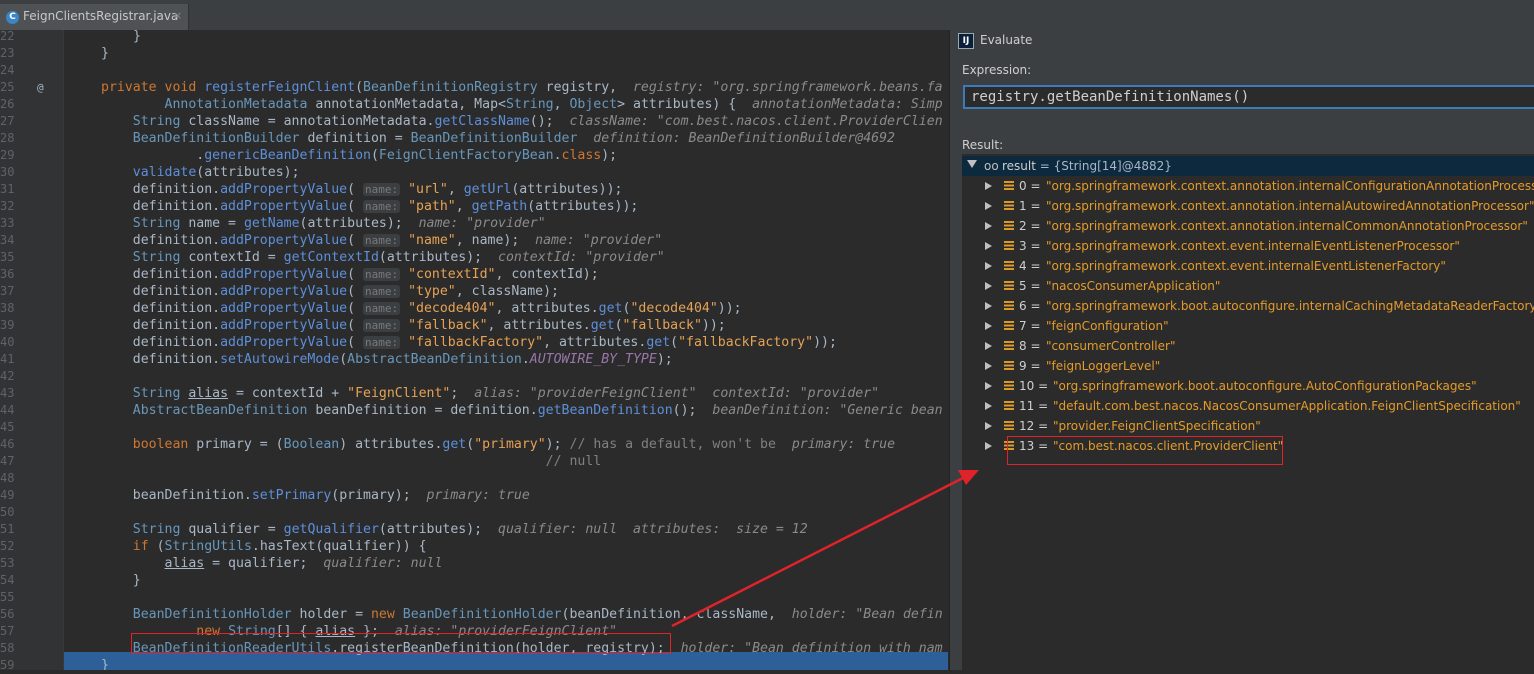 Image resolution: width=1534 pixels, height=674 pixels. Describe the element at coordinates (968, 477) in the screenshot. I see `arrow-head-icon` at that location.